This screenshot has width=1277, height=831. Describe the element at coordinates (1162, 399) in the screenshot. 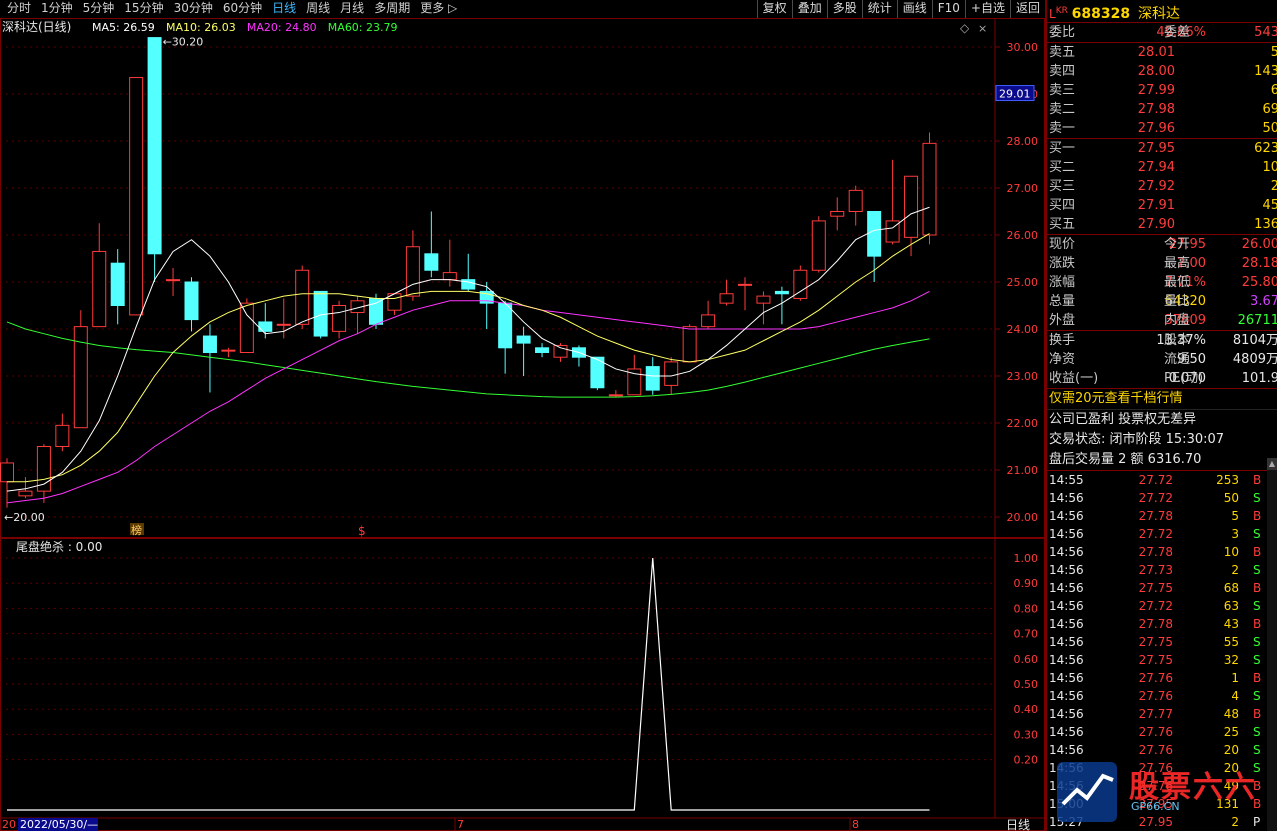

I see `promo-link: 仅需20元查看千档行情` at that location.